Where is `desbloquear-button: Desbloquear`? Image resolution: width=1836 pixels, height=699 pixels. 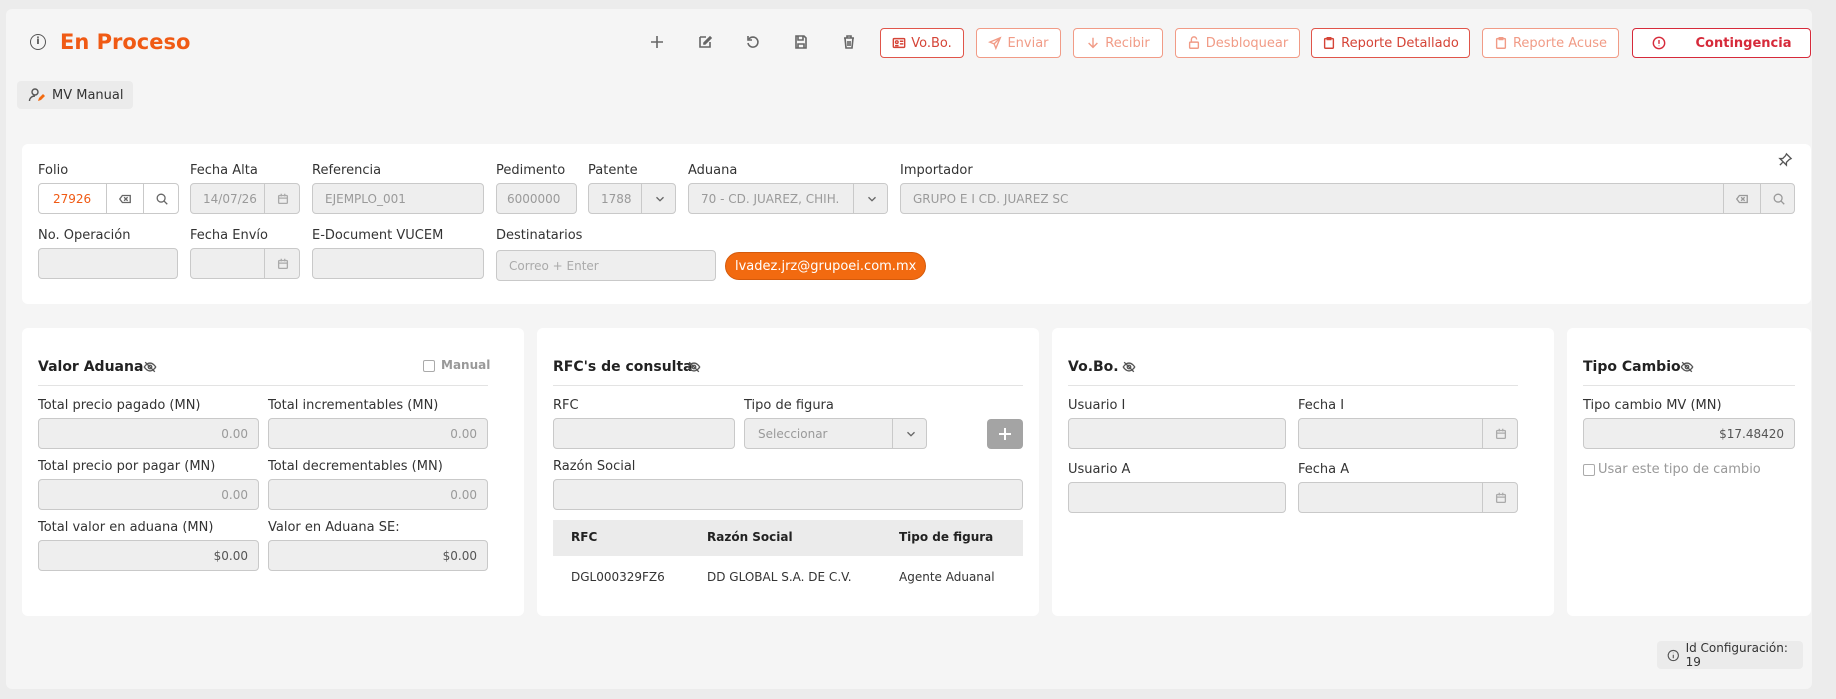
desbloquear-button: Desbloquear is located at coordinates (1237, 43).